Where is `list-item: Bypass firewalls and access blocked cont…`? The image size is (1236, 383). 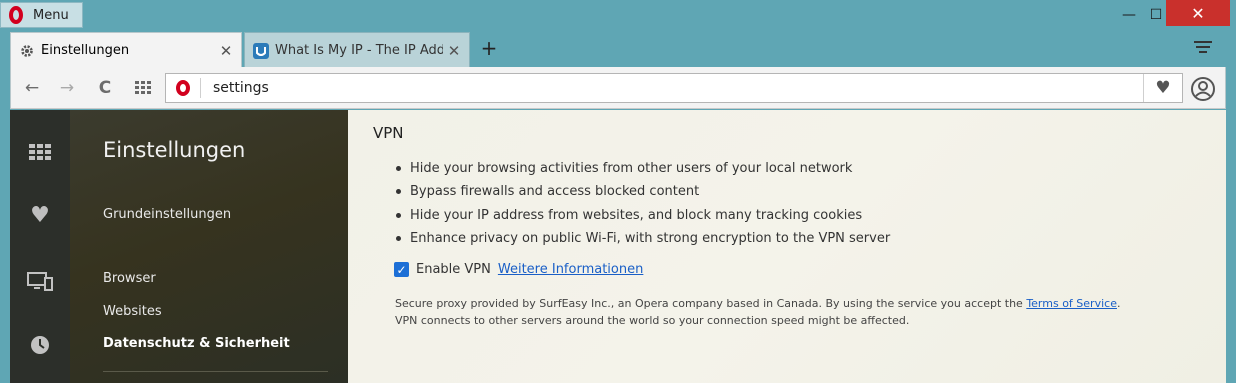 list-item: Bypass firewalls and access blocked cont… is located at coordinates (547, 191).